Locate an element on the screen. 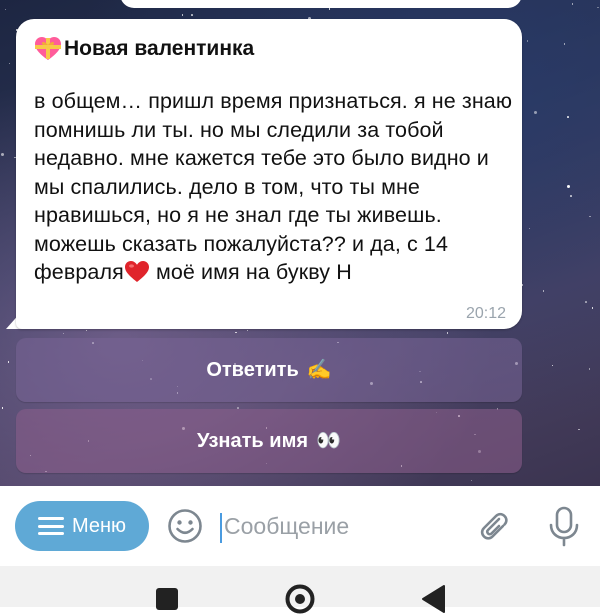 This screenshot has width=600, height=614. eyes-icon: 👀 is located at coordinates (328, 441).